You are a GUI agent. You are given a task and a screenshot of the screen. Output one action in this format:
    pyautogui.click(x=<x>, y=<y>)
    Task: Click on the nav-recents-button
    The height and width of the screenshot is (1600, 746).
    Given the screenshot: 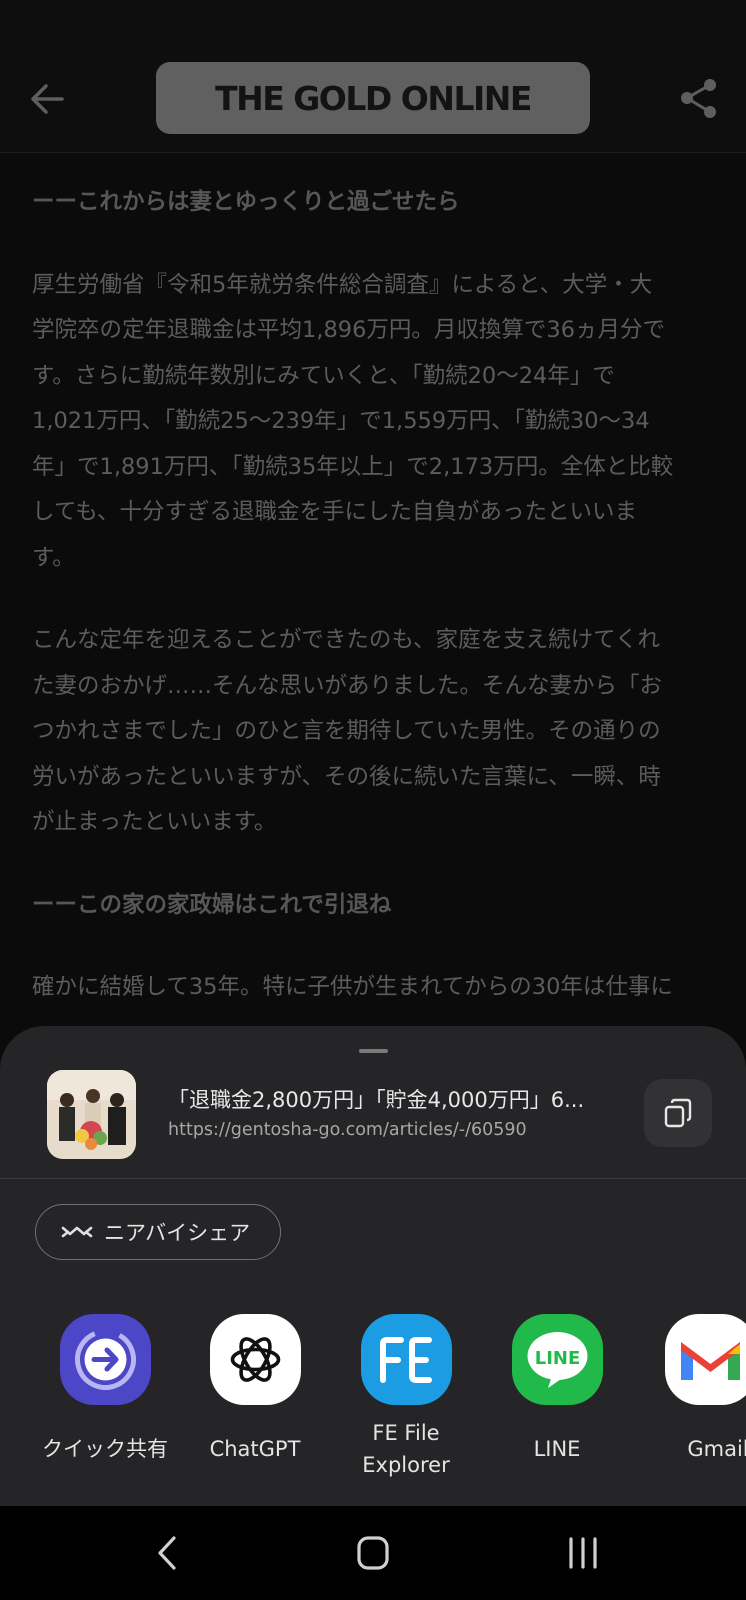 What is the action you would take?
    pyautogui.click(x=584, y=1553)
    